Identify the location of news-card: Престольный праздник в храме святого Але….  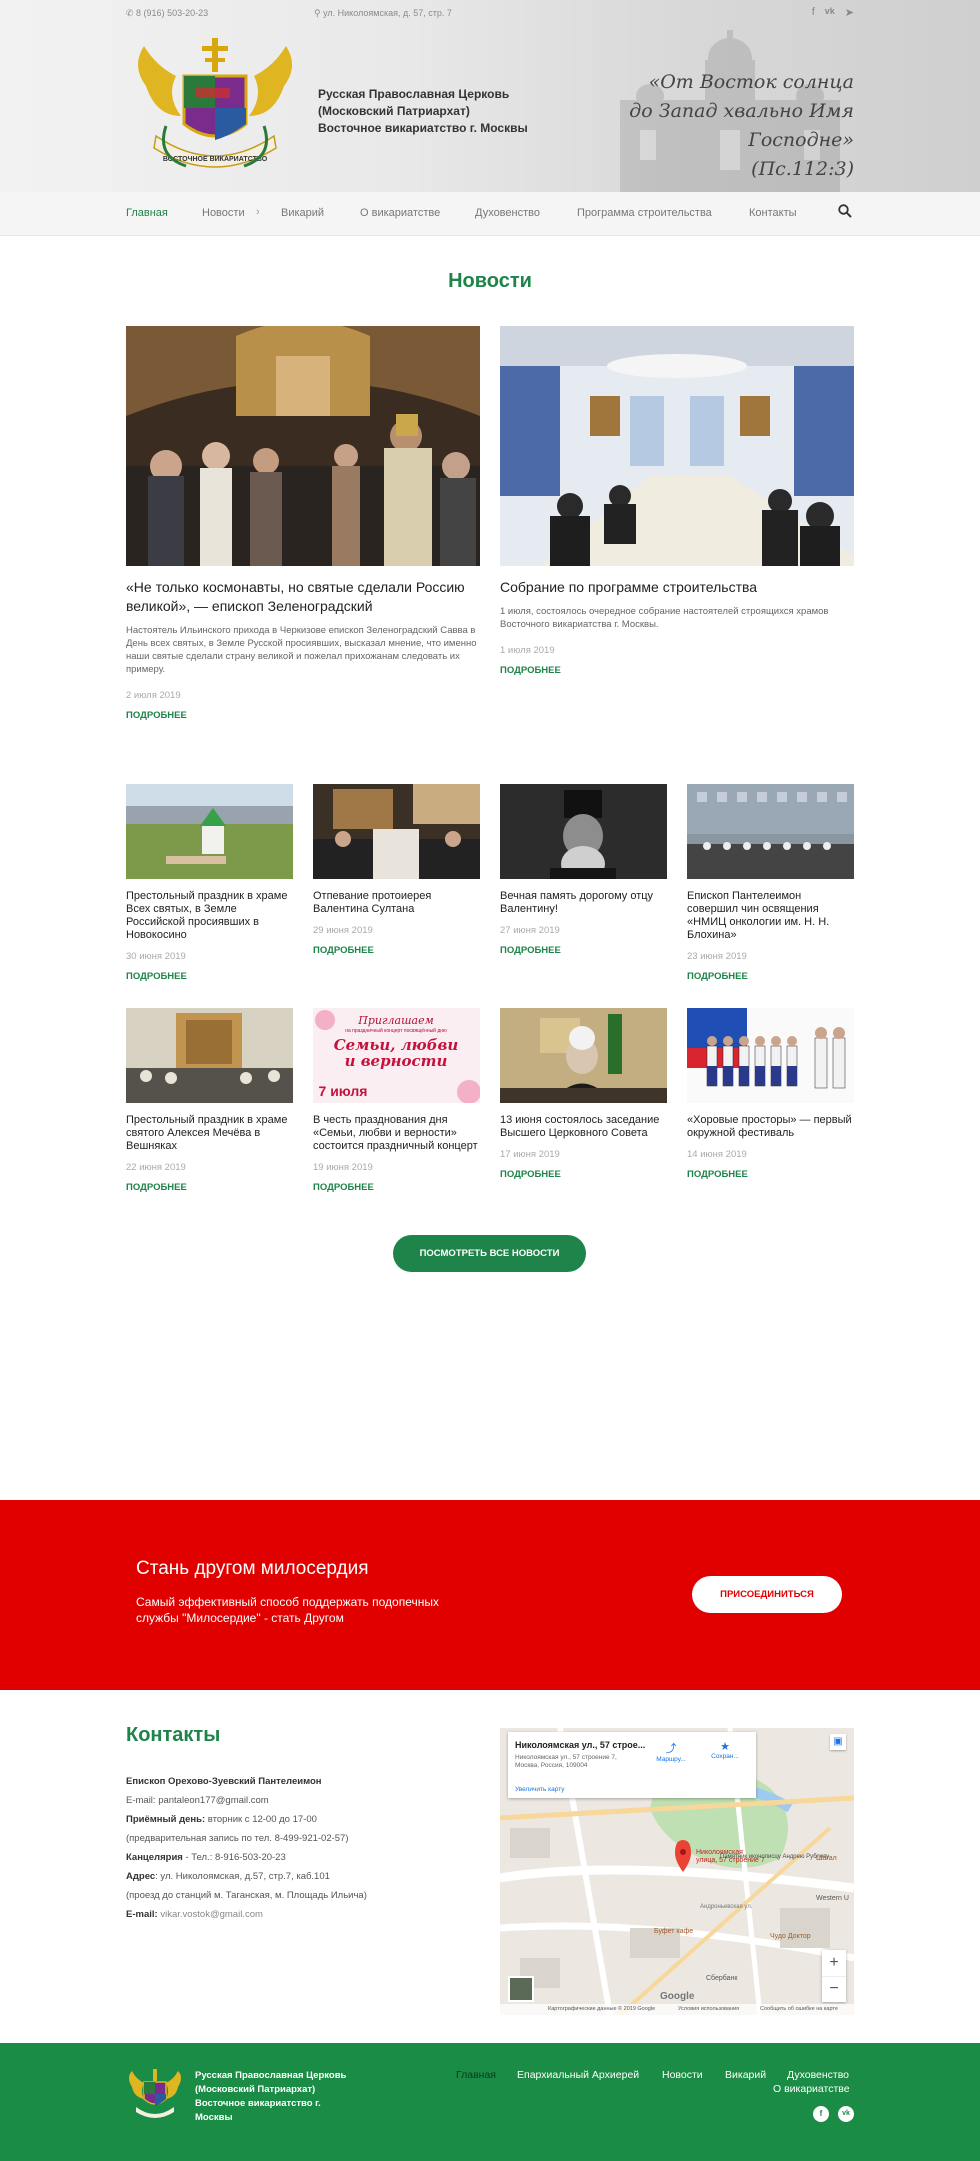
(209, 1101).